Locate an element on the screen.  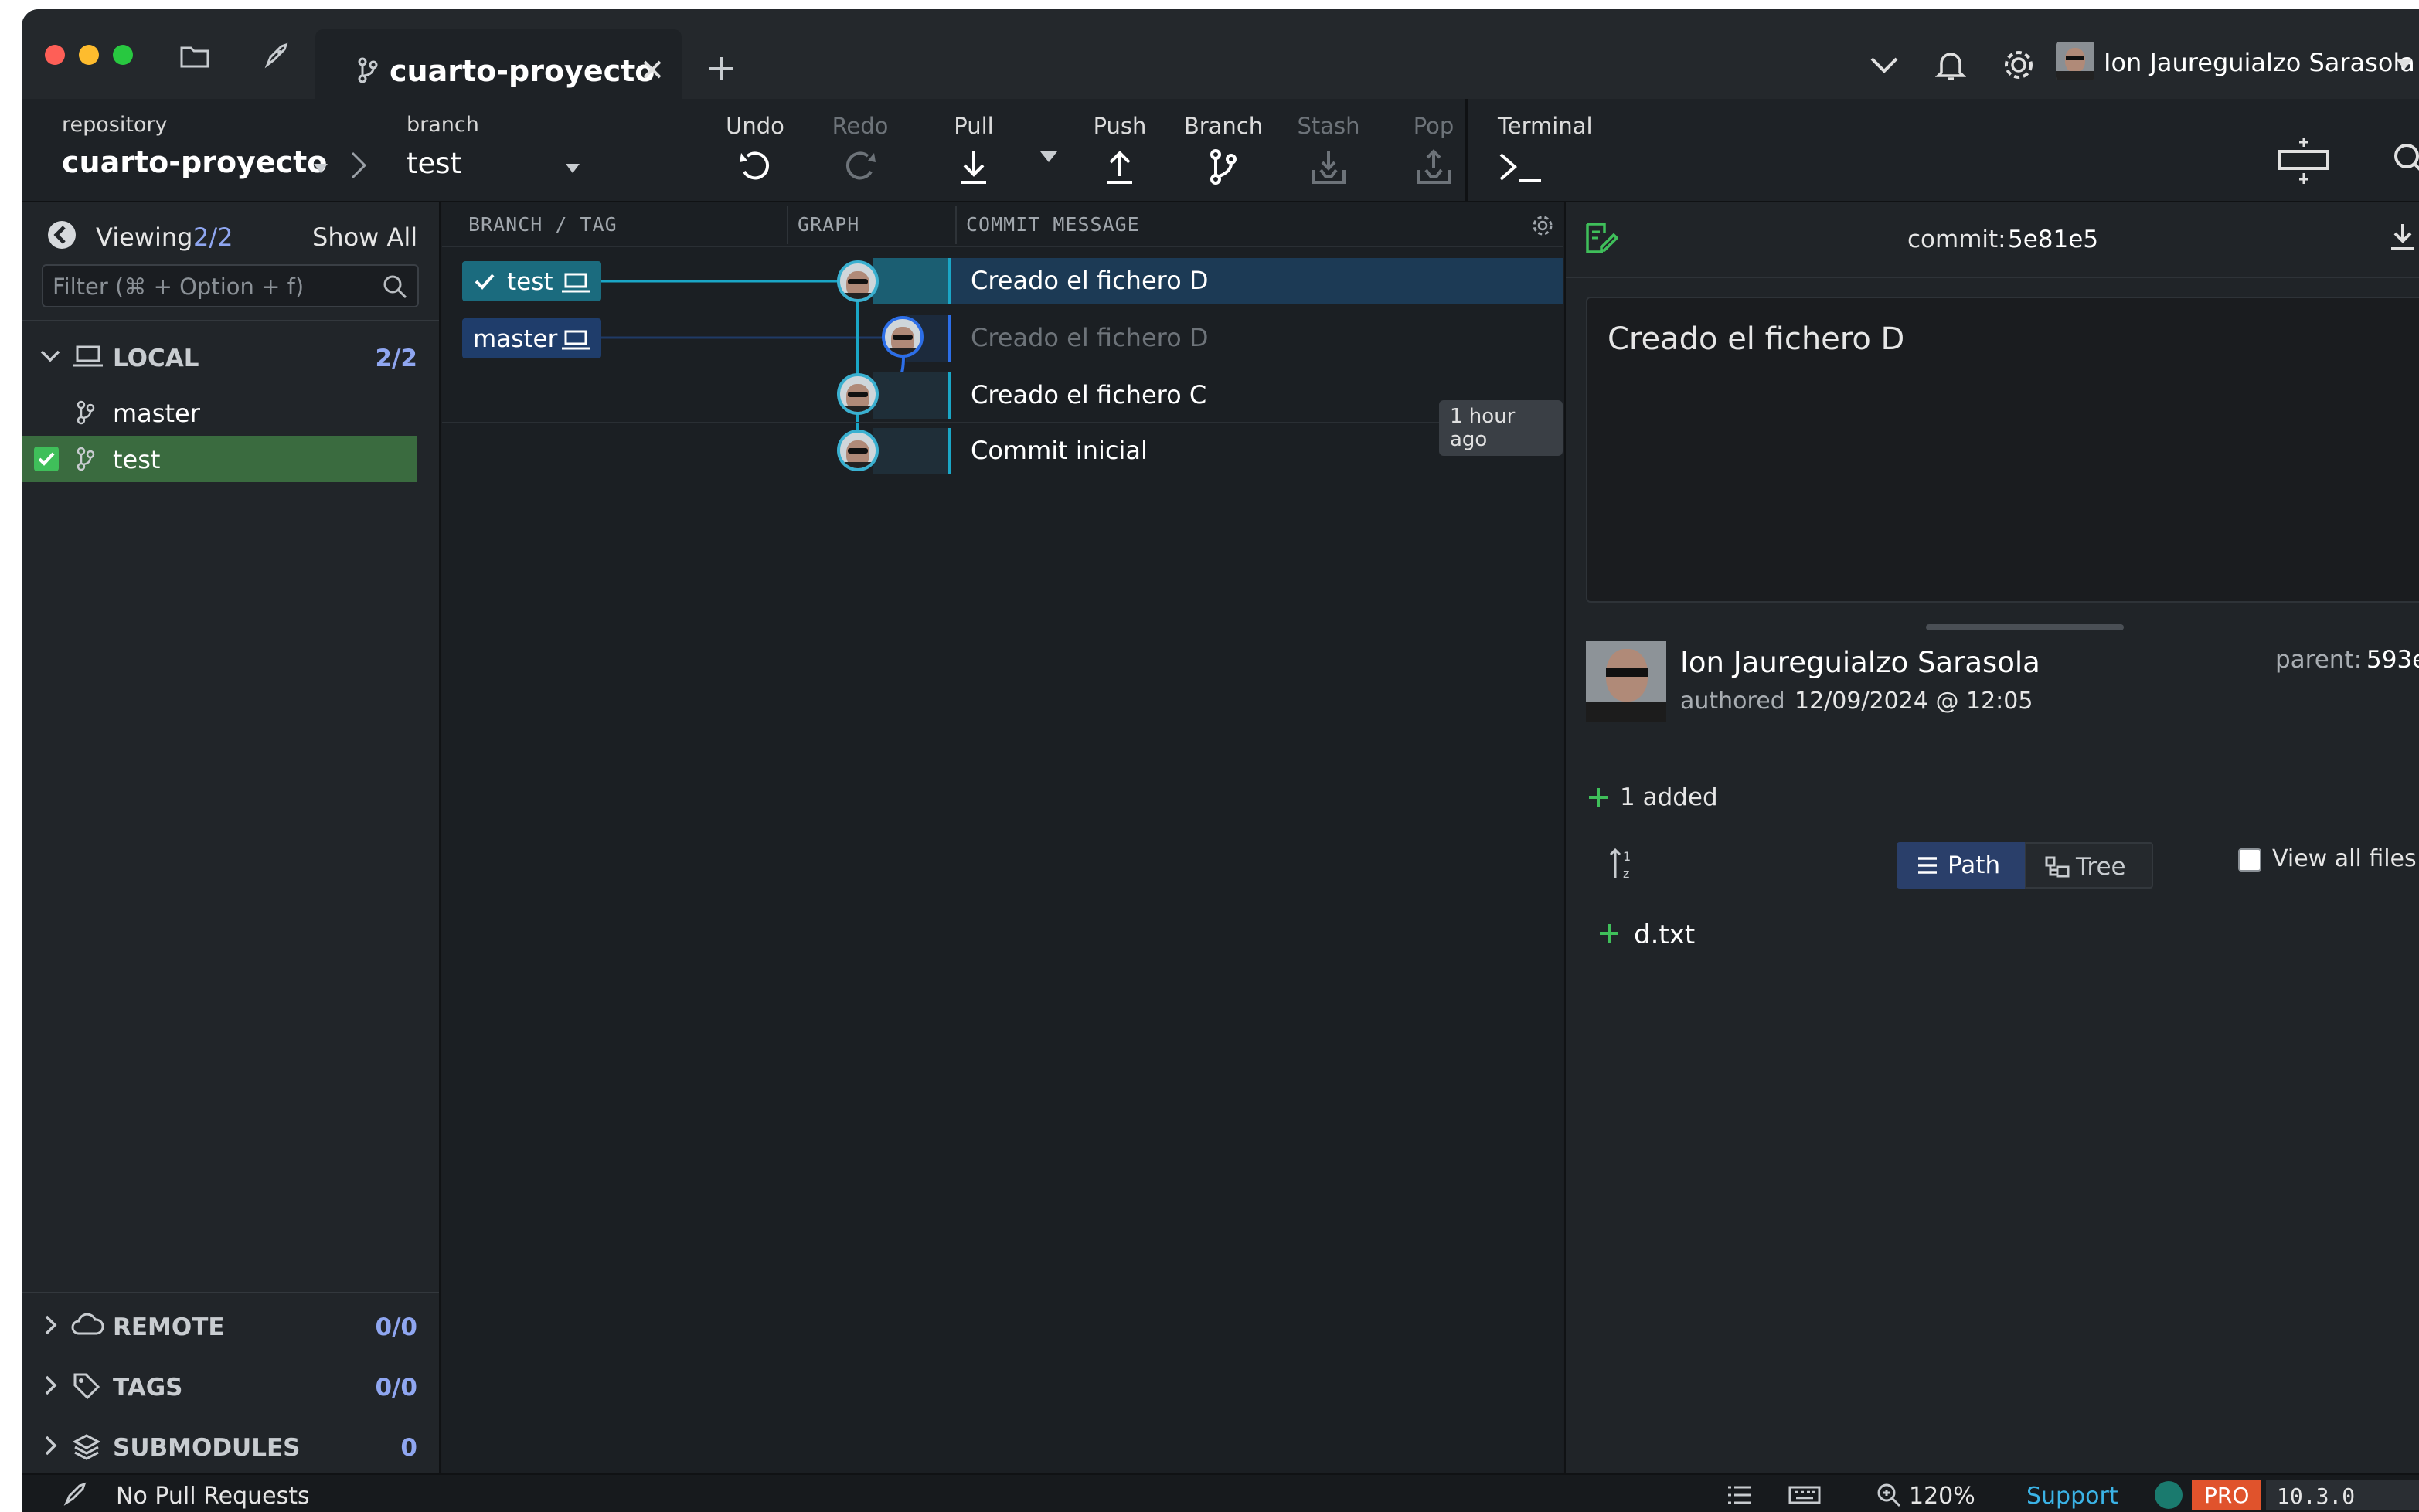
sidebar-item-label: test is located at coordinates (137, 459).